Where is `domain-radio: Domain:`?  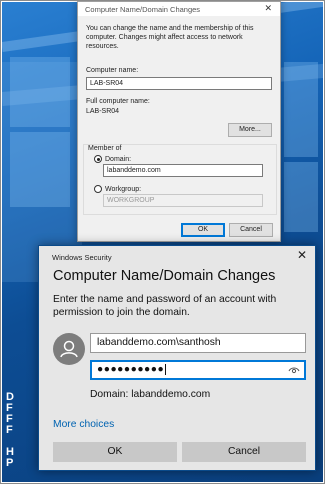 domain-radio: Domain: is located at coordinates (112, 159).